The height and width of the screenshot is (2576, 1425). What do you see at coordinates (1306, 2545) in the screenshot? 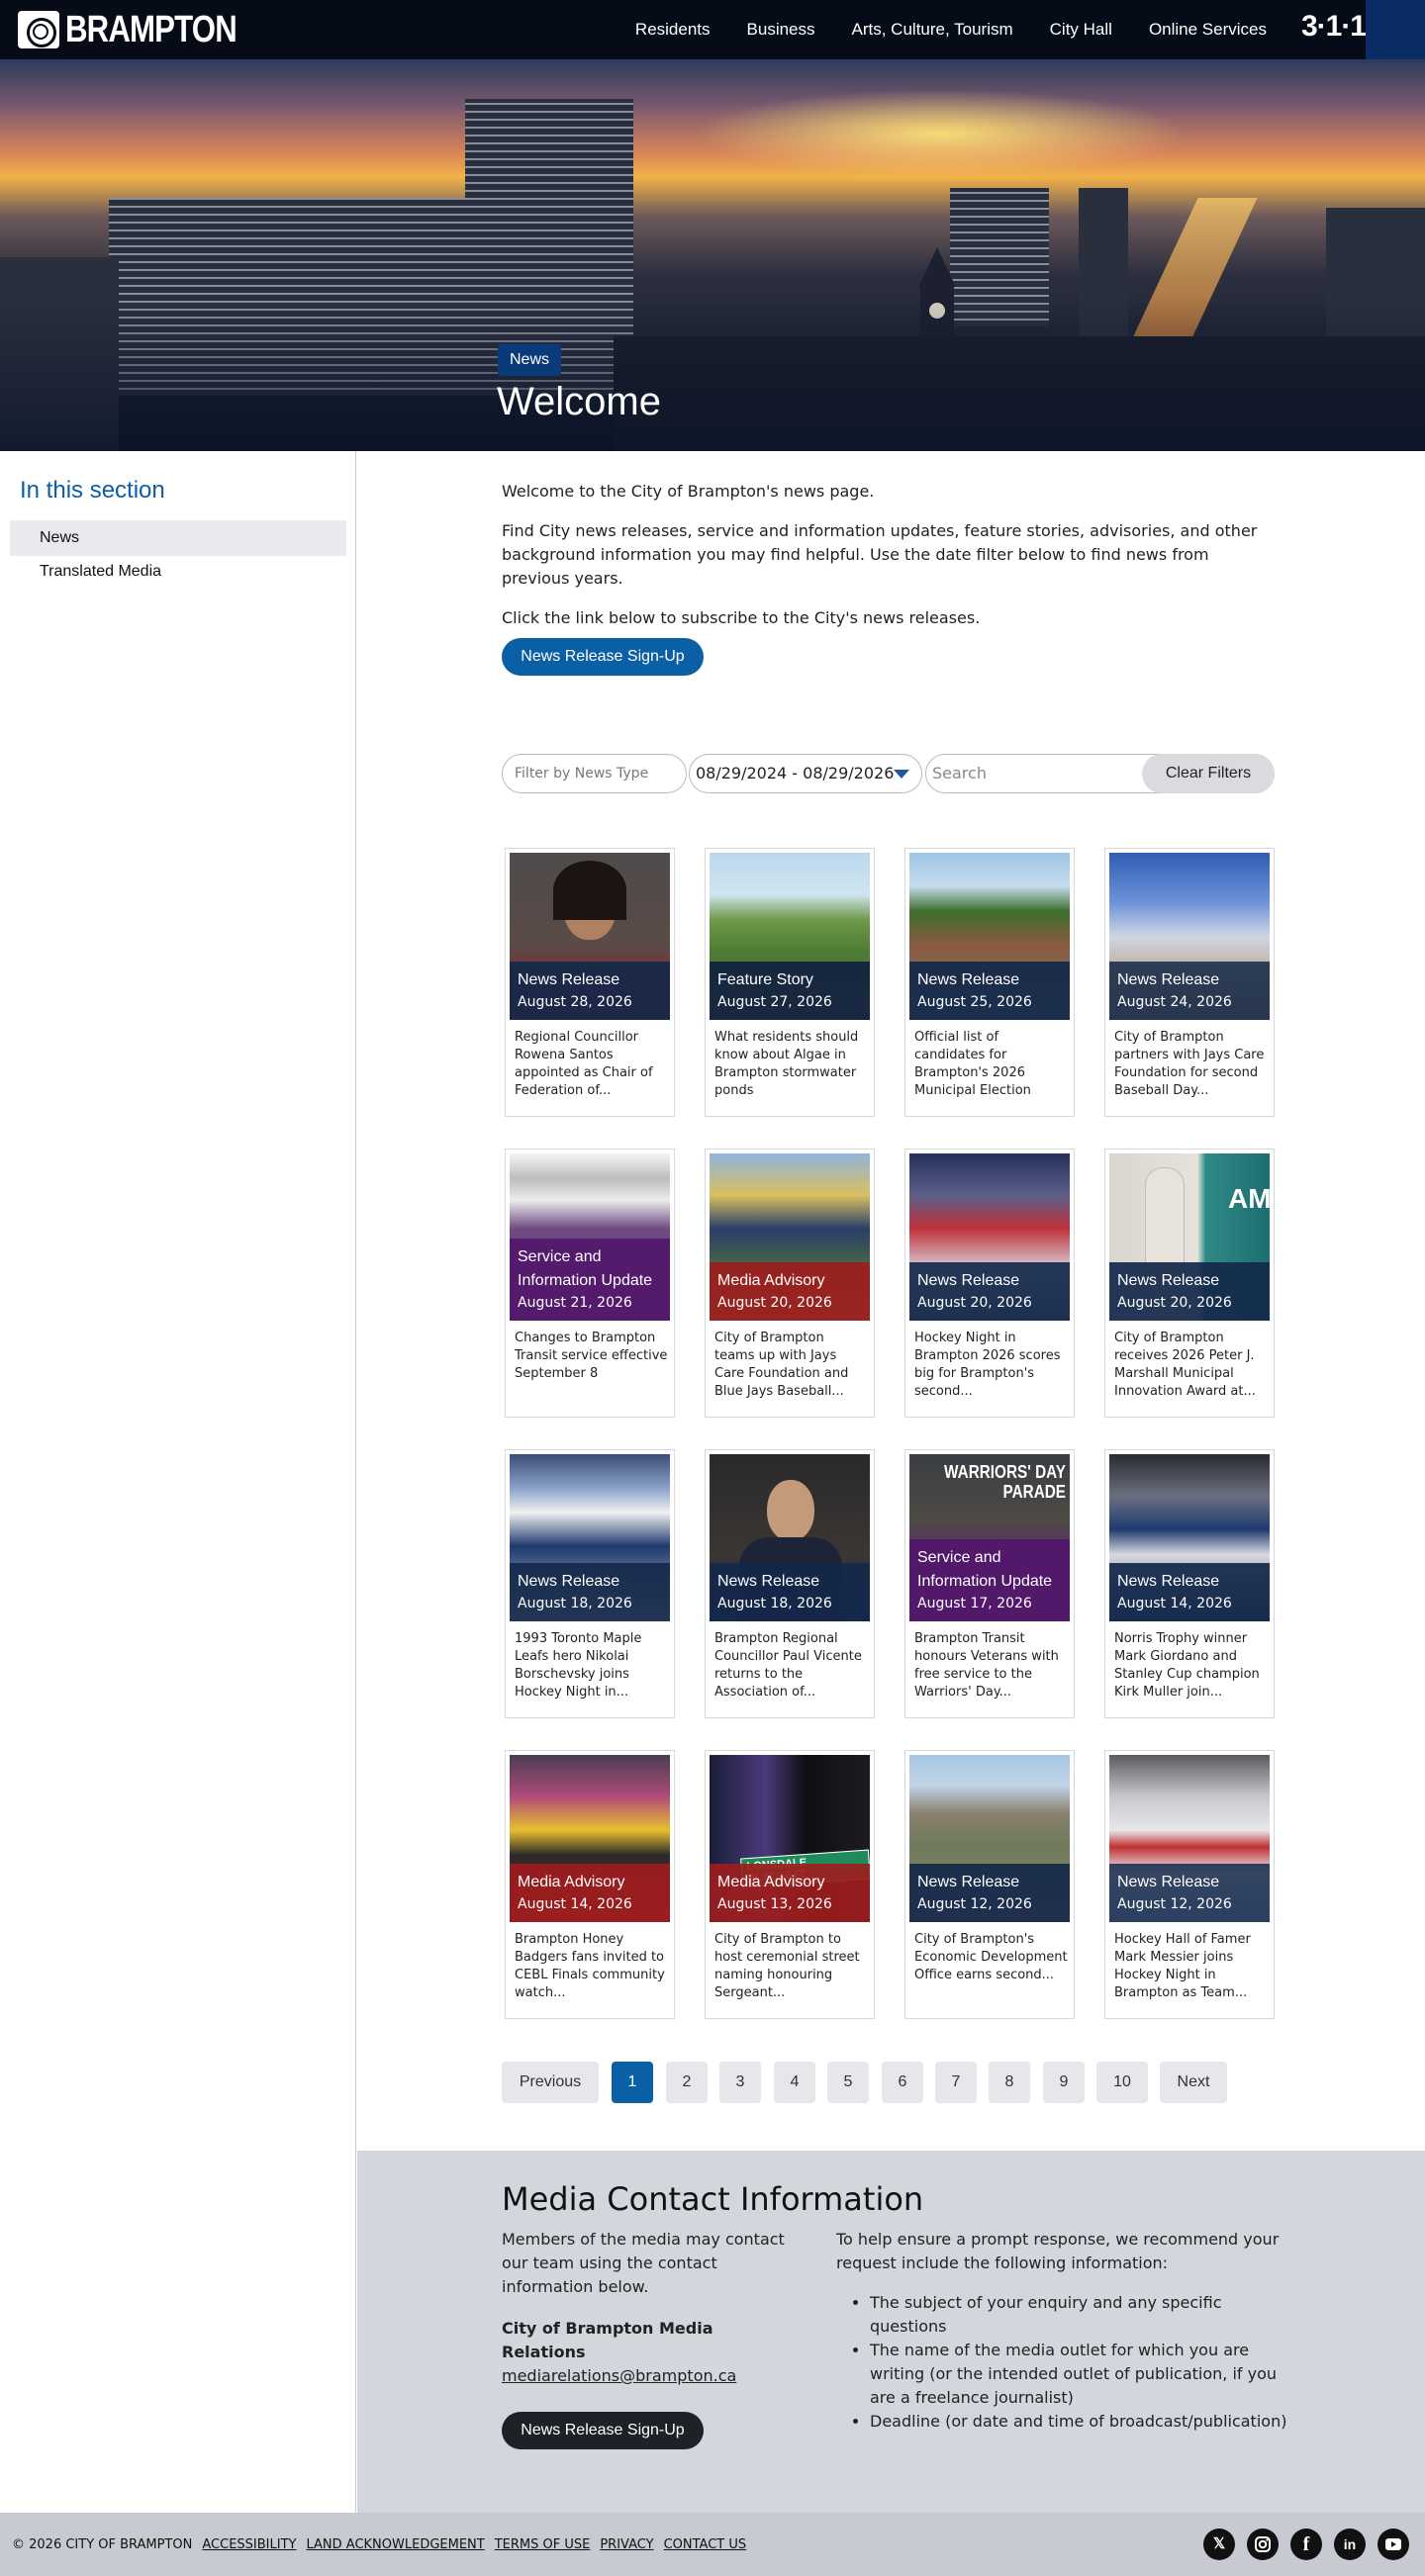
I see `facebook-icon: f` at bounding box center [1306, 2545].